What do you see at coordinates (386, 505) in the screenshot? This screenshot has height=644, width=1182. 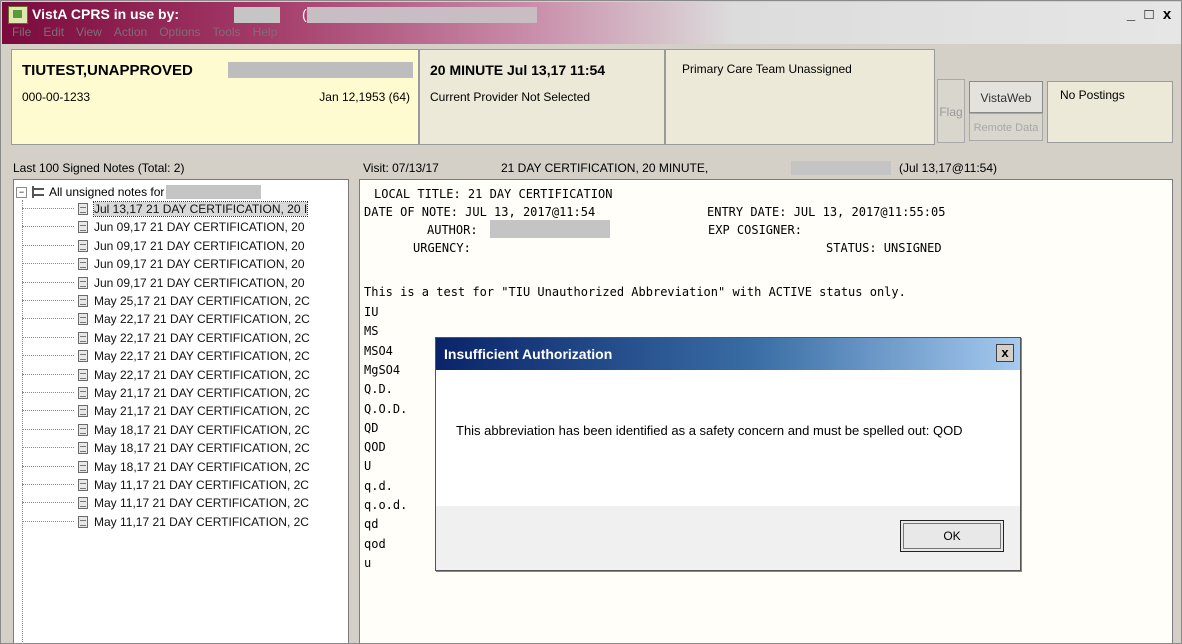 I see `abbreviation-line: q.o.d.` at bounding box center [386, 505].